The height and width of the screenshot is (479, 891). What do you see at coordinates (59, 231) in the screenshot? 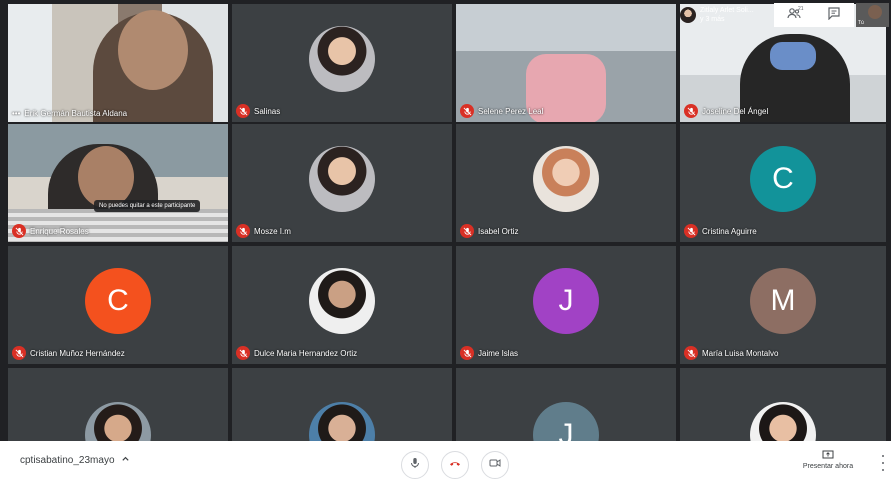
I see `participant-name: Enrique Rosales` at bounding box center [59, 231].